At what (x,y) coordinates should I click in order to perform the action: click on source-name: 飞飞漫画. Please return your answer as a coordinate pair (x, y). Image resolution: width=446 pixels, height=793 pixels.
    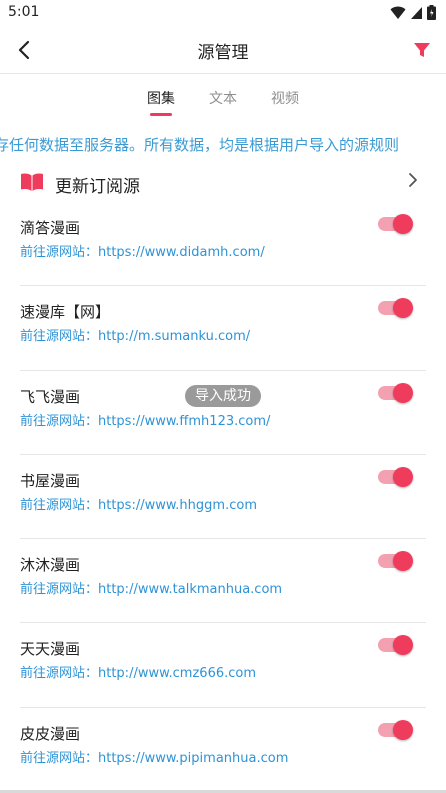
    Looking at the image, I should click on (50, 396).